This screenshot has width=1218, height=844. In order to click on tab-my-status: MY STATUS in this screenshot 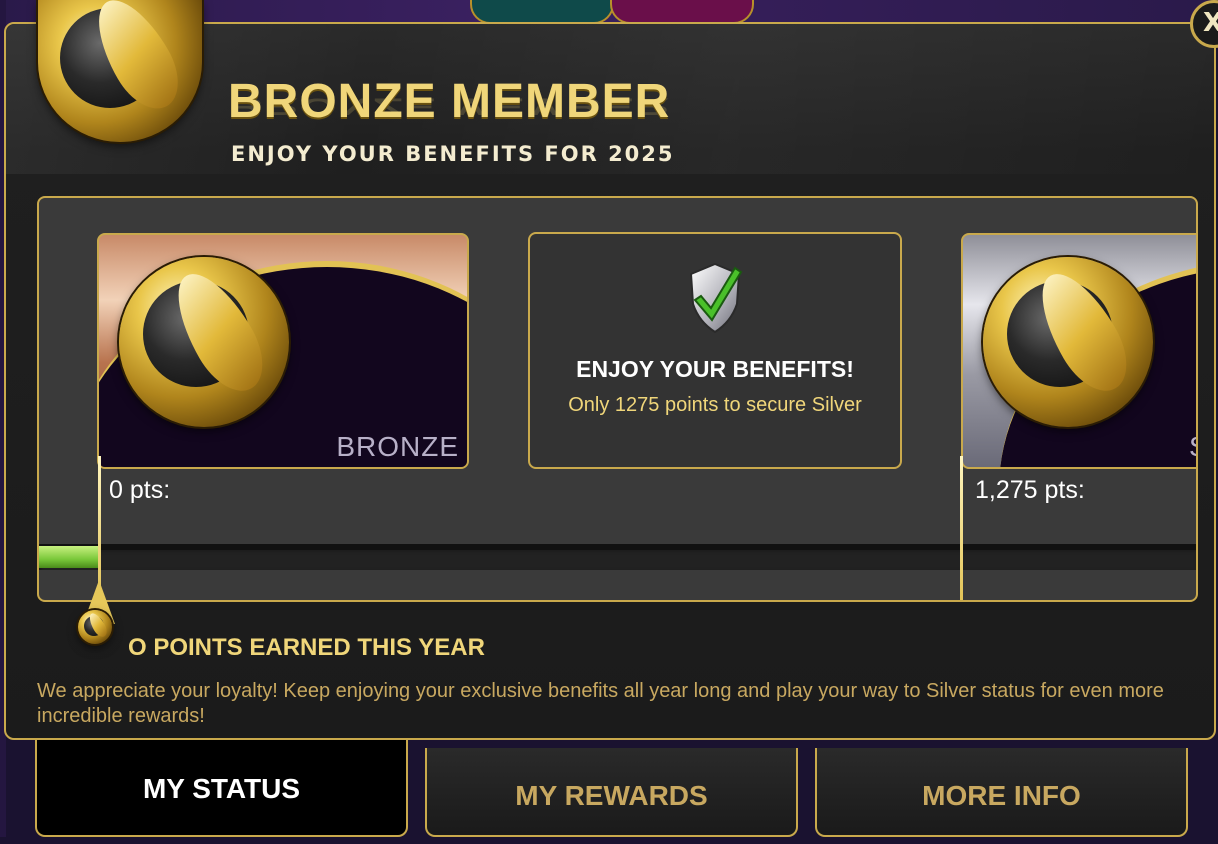, I will do `click(221, 788)`.